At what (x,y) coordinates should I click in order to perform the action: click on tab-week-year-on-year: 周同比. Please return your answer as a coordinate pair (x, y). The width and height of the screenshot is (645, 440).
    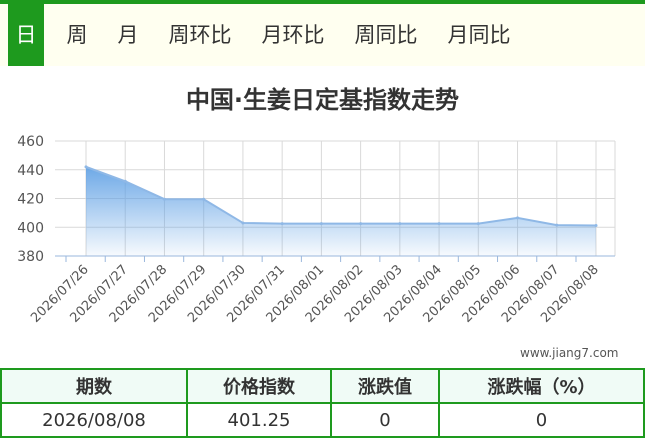
    Looking at the image, I should click on (386, 35).